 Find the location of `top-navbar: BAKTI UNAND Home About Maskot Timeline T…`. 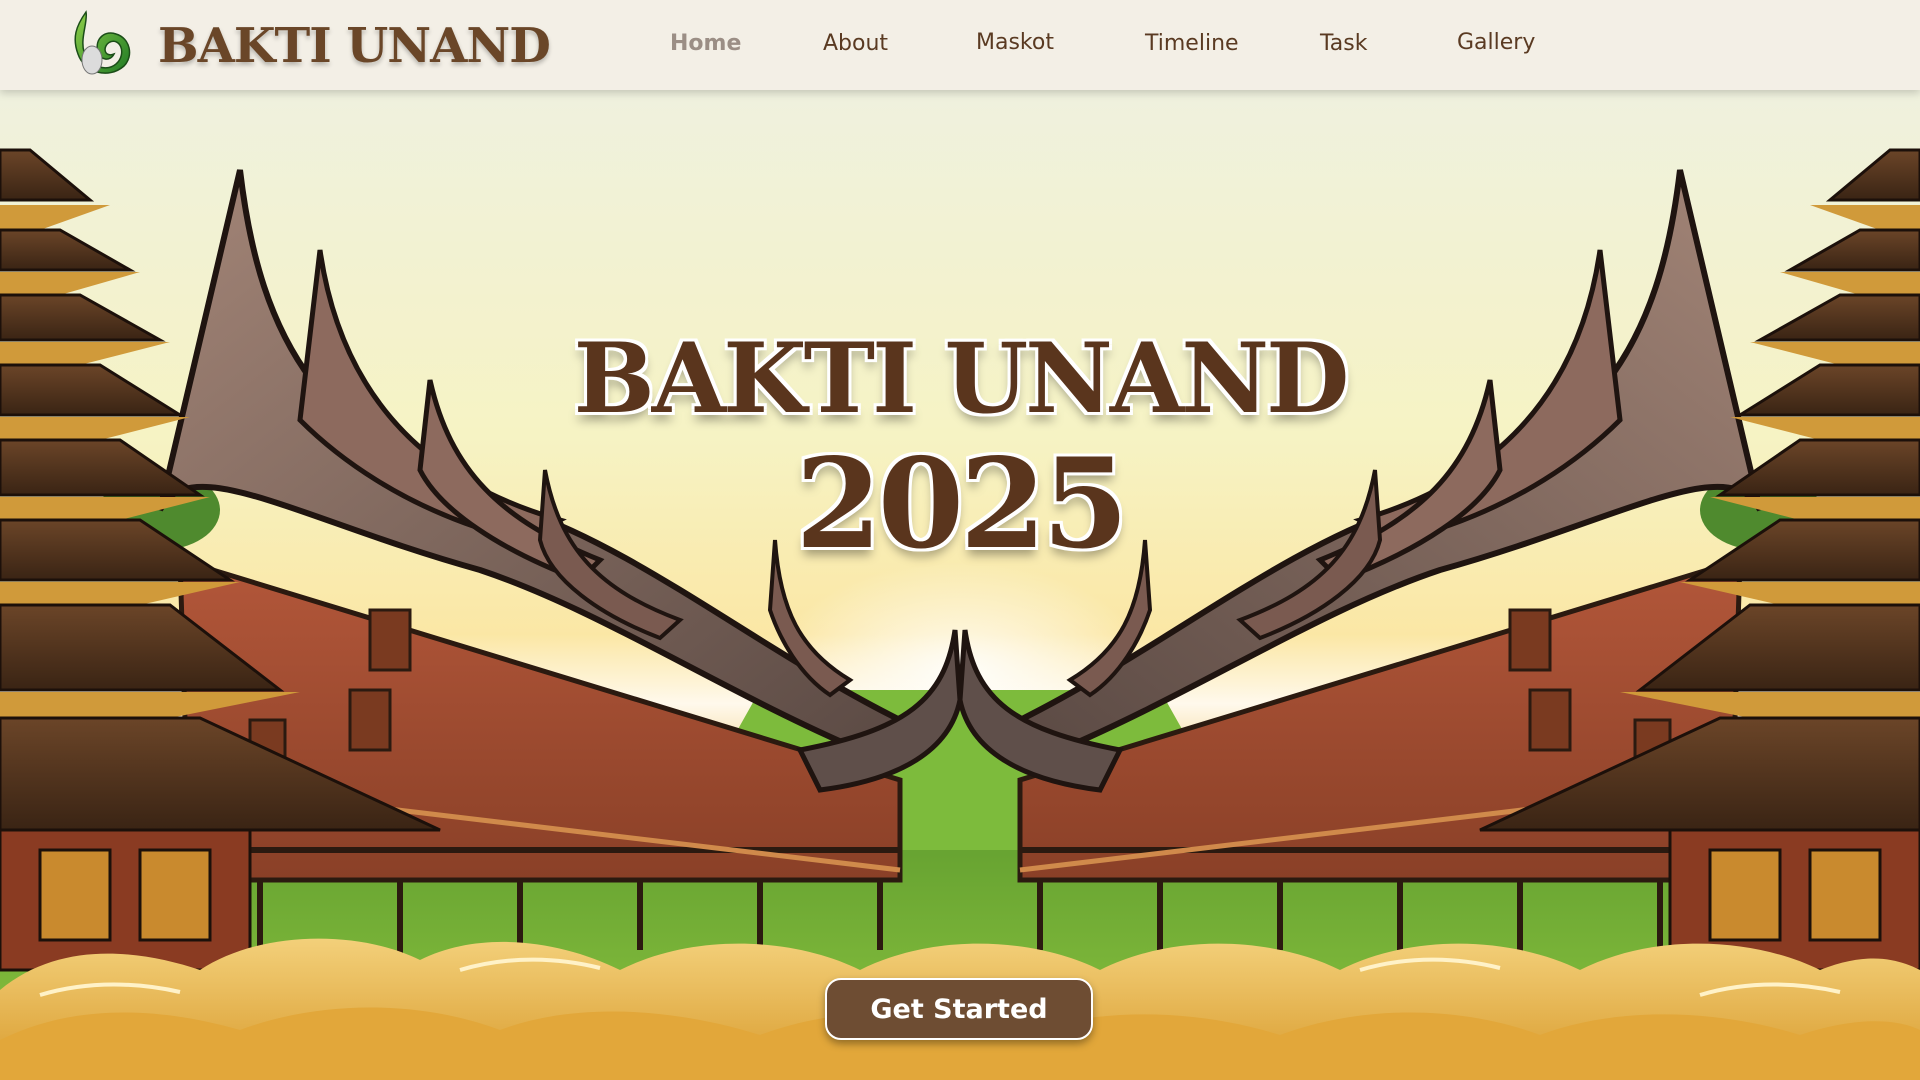

top-navbar: BAKTI UNAND Home About Maskot Timeline T… is located at coordinates (960, 45).